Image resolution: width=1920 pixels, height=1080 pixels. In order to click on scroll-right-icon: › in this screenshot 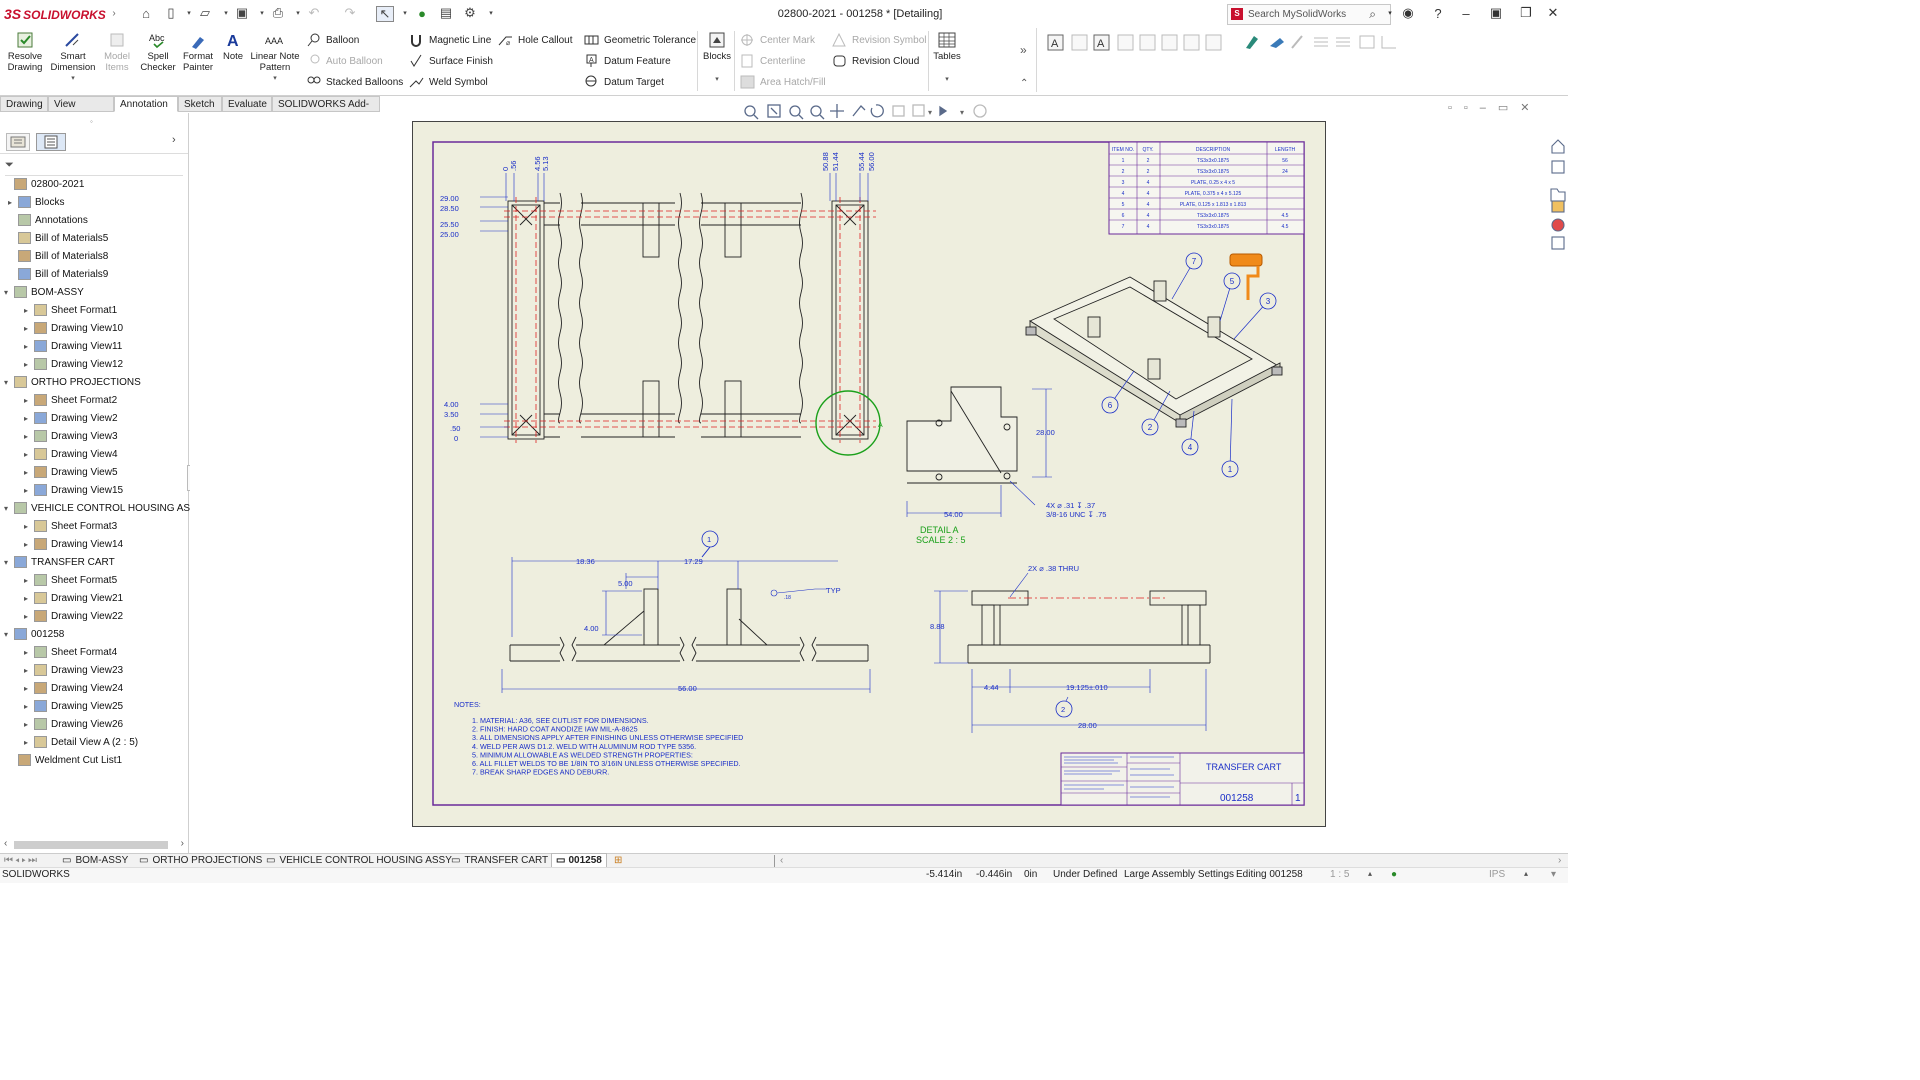, I will do `click(182, 843)`.